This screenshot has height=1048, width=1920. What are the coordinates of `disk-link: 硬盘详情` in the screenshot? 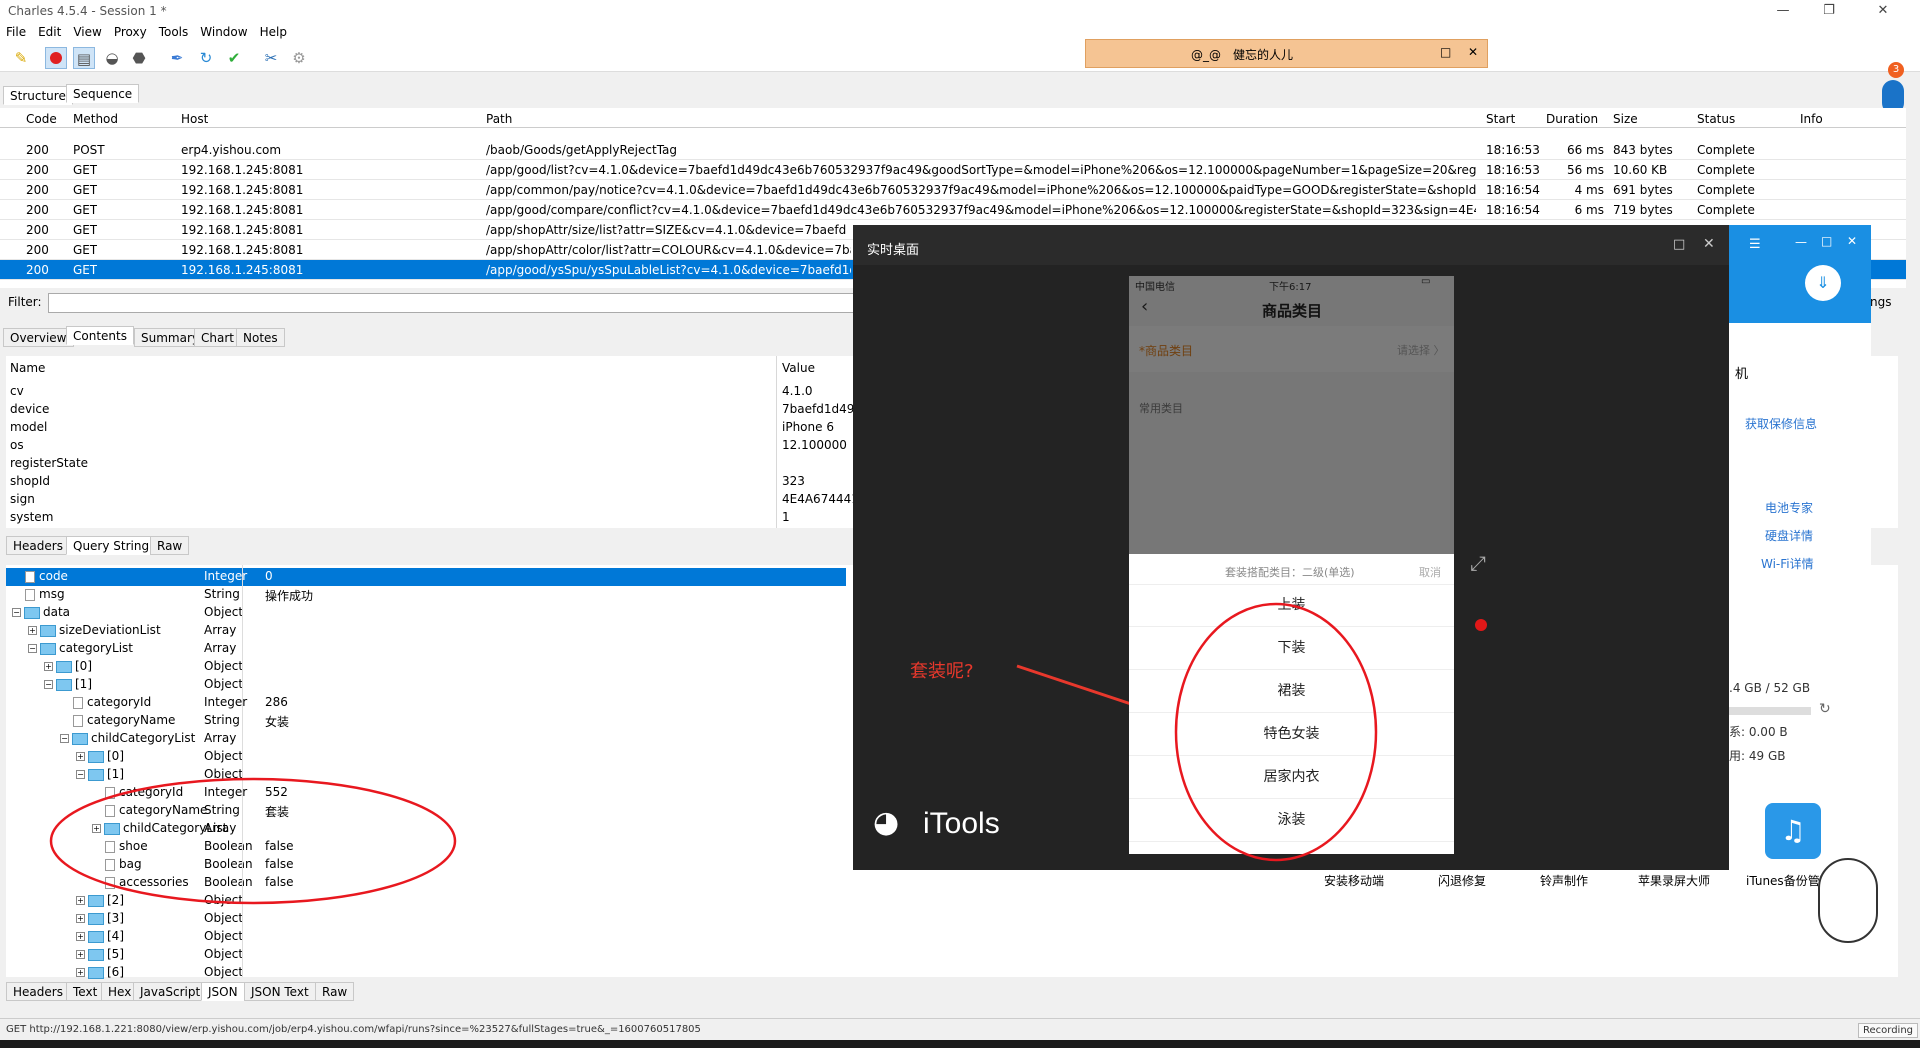 It's located at (1789, 535).